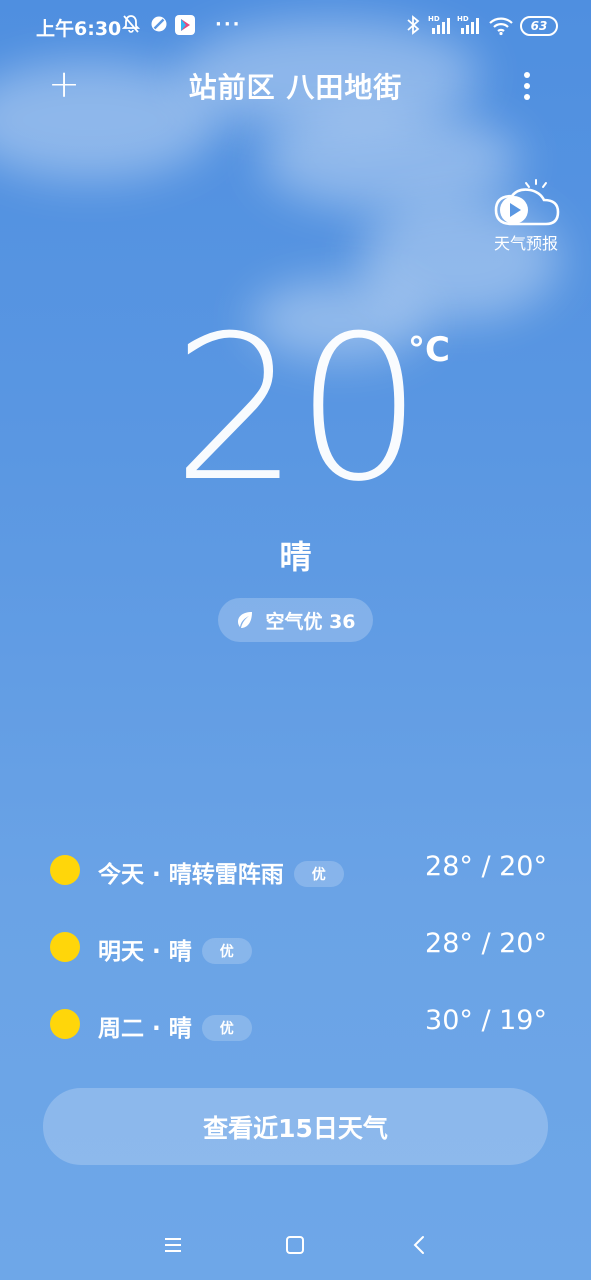 The image size is (591, 1280). What do you see at coordinates (413, 27) in the screenshot?
I see `bluetooth-icon` at bounding box center [413, 27].